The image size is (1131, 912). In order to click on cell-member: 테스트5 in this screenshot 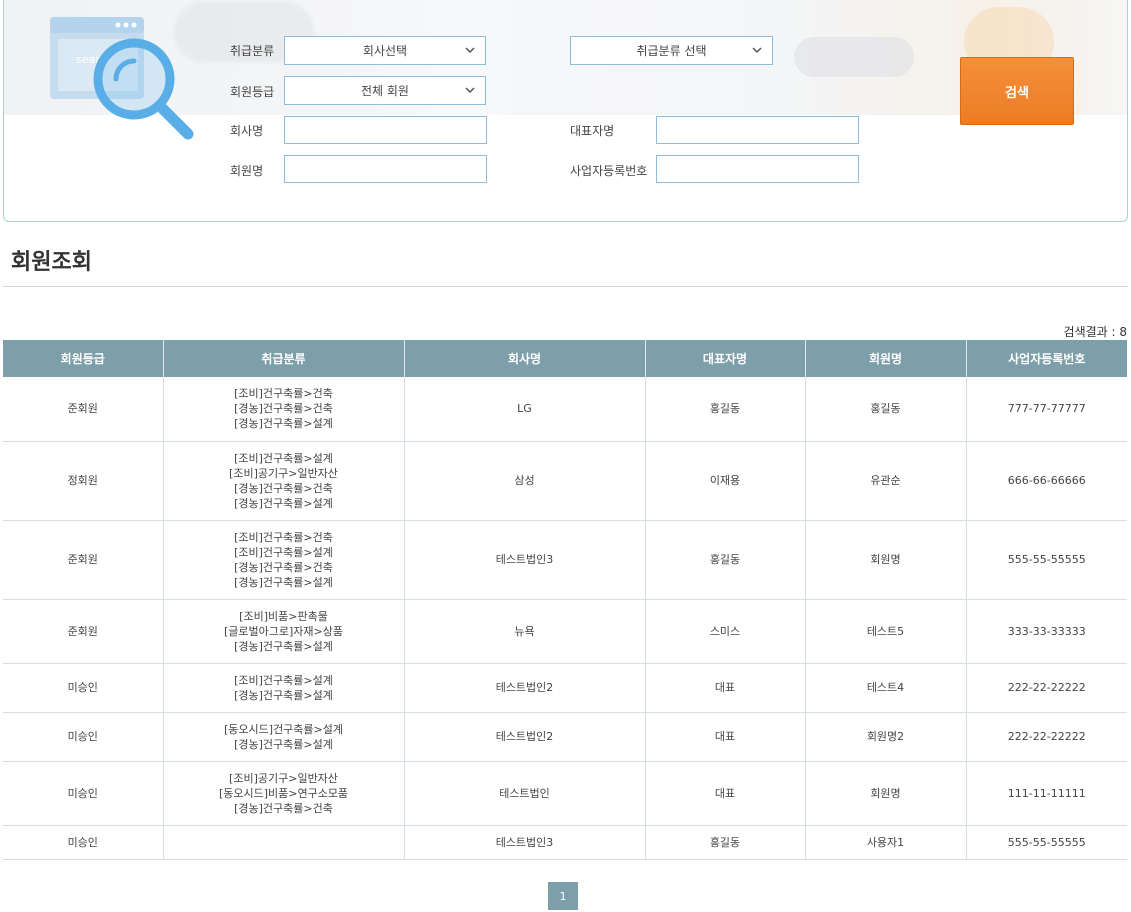, I will do `click(885, 631)`.